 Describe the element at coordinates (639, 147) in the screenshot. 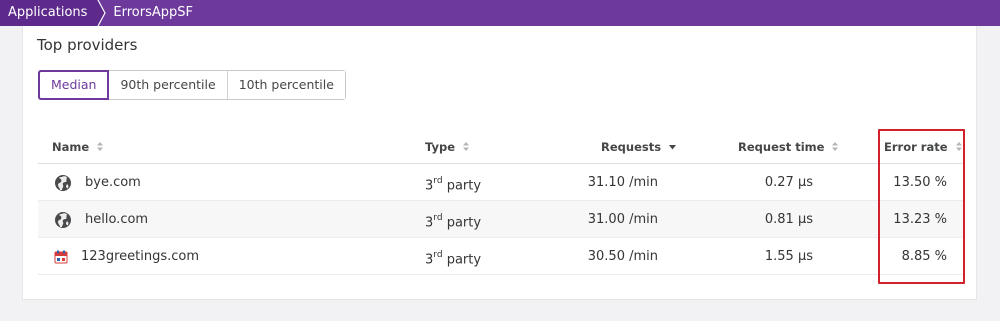

I see `column-header-requests: Requests` at that location.